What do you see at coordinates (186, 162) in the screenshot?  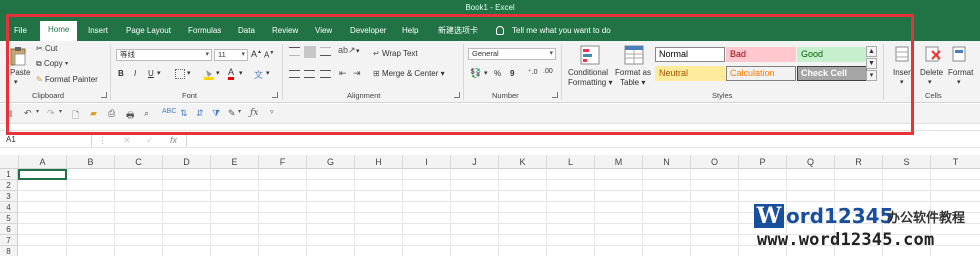 I see `column-header: D` at bounding box center [186, 162].